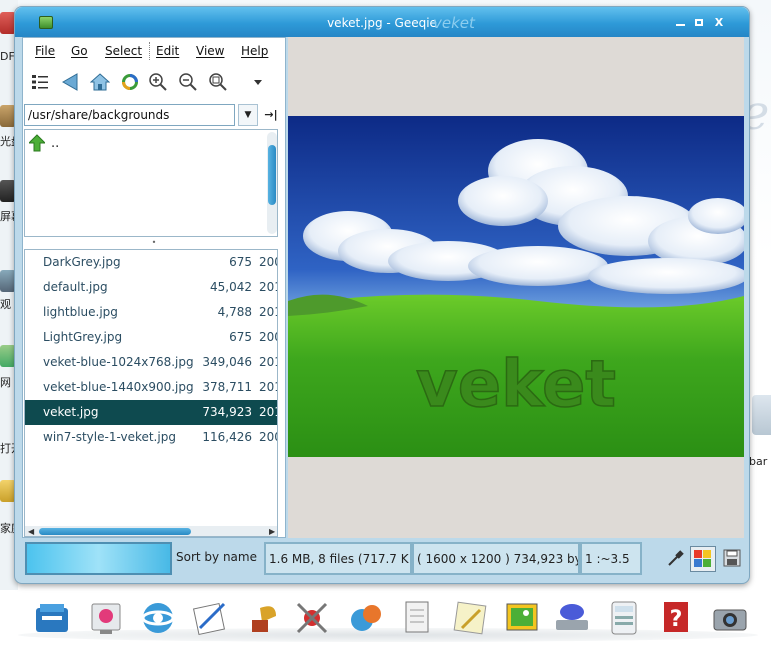 This screenshot has width=771, height=647. What do you see at coordinates (611, 558) in the screenshot?
I see `status-zoom: 1 :~3.5` at bounding box center [611, 558].